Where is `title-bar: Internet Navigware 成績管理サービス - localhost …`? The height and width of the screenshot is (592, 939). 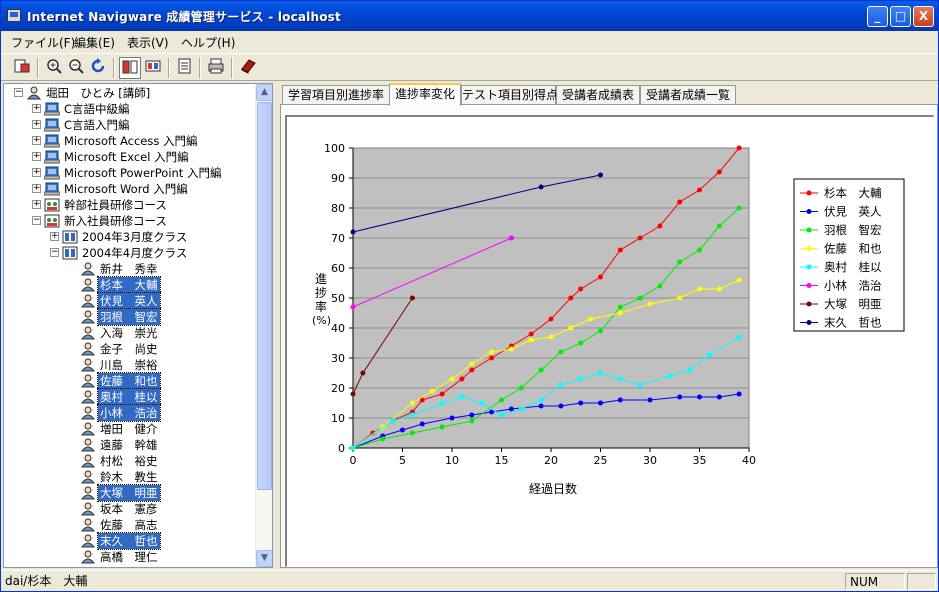
title-bar: Internet Navigware 成績管理サービス - localhost … is located at coordinates (469, 16).